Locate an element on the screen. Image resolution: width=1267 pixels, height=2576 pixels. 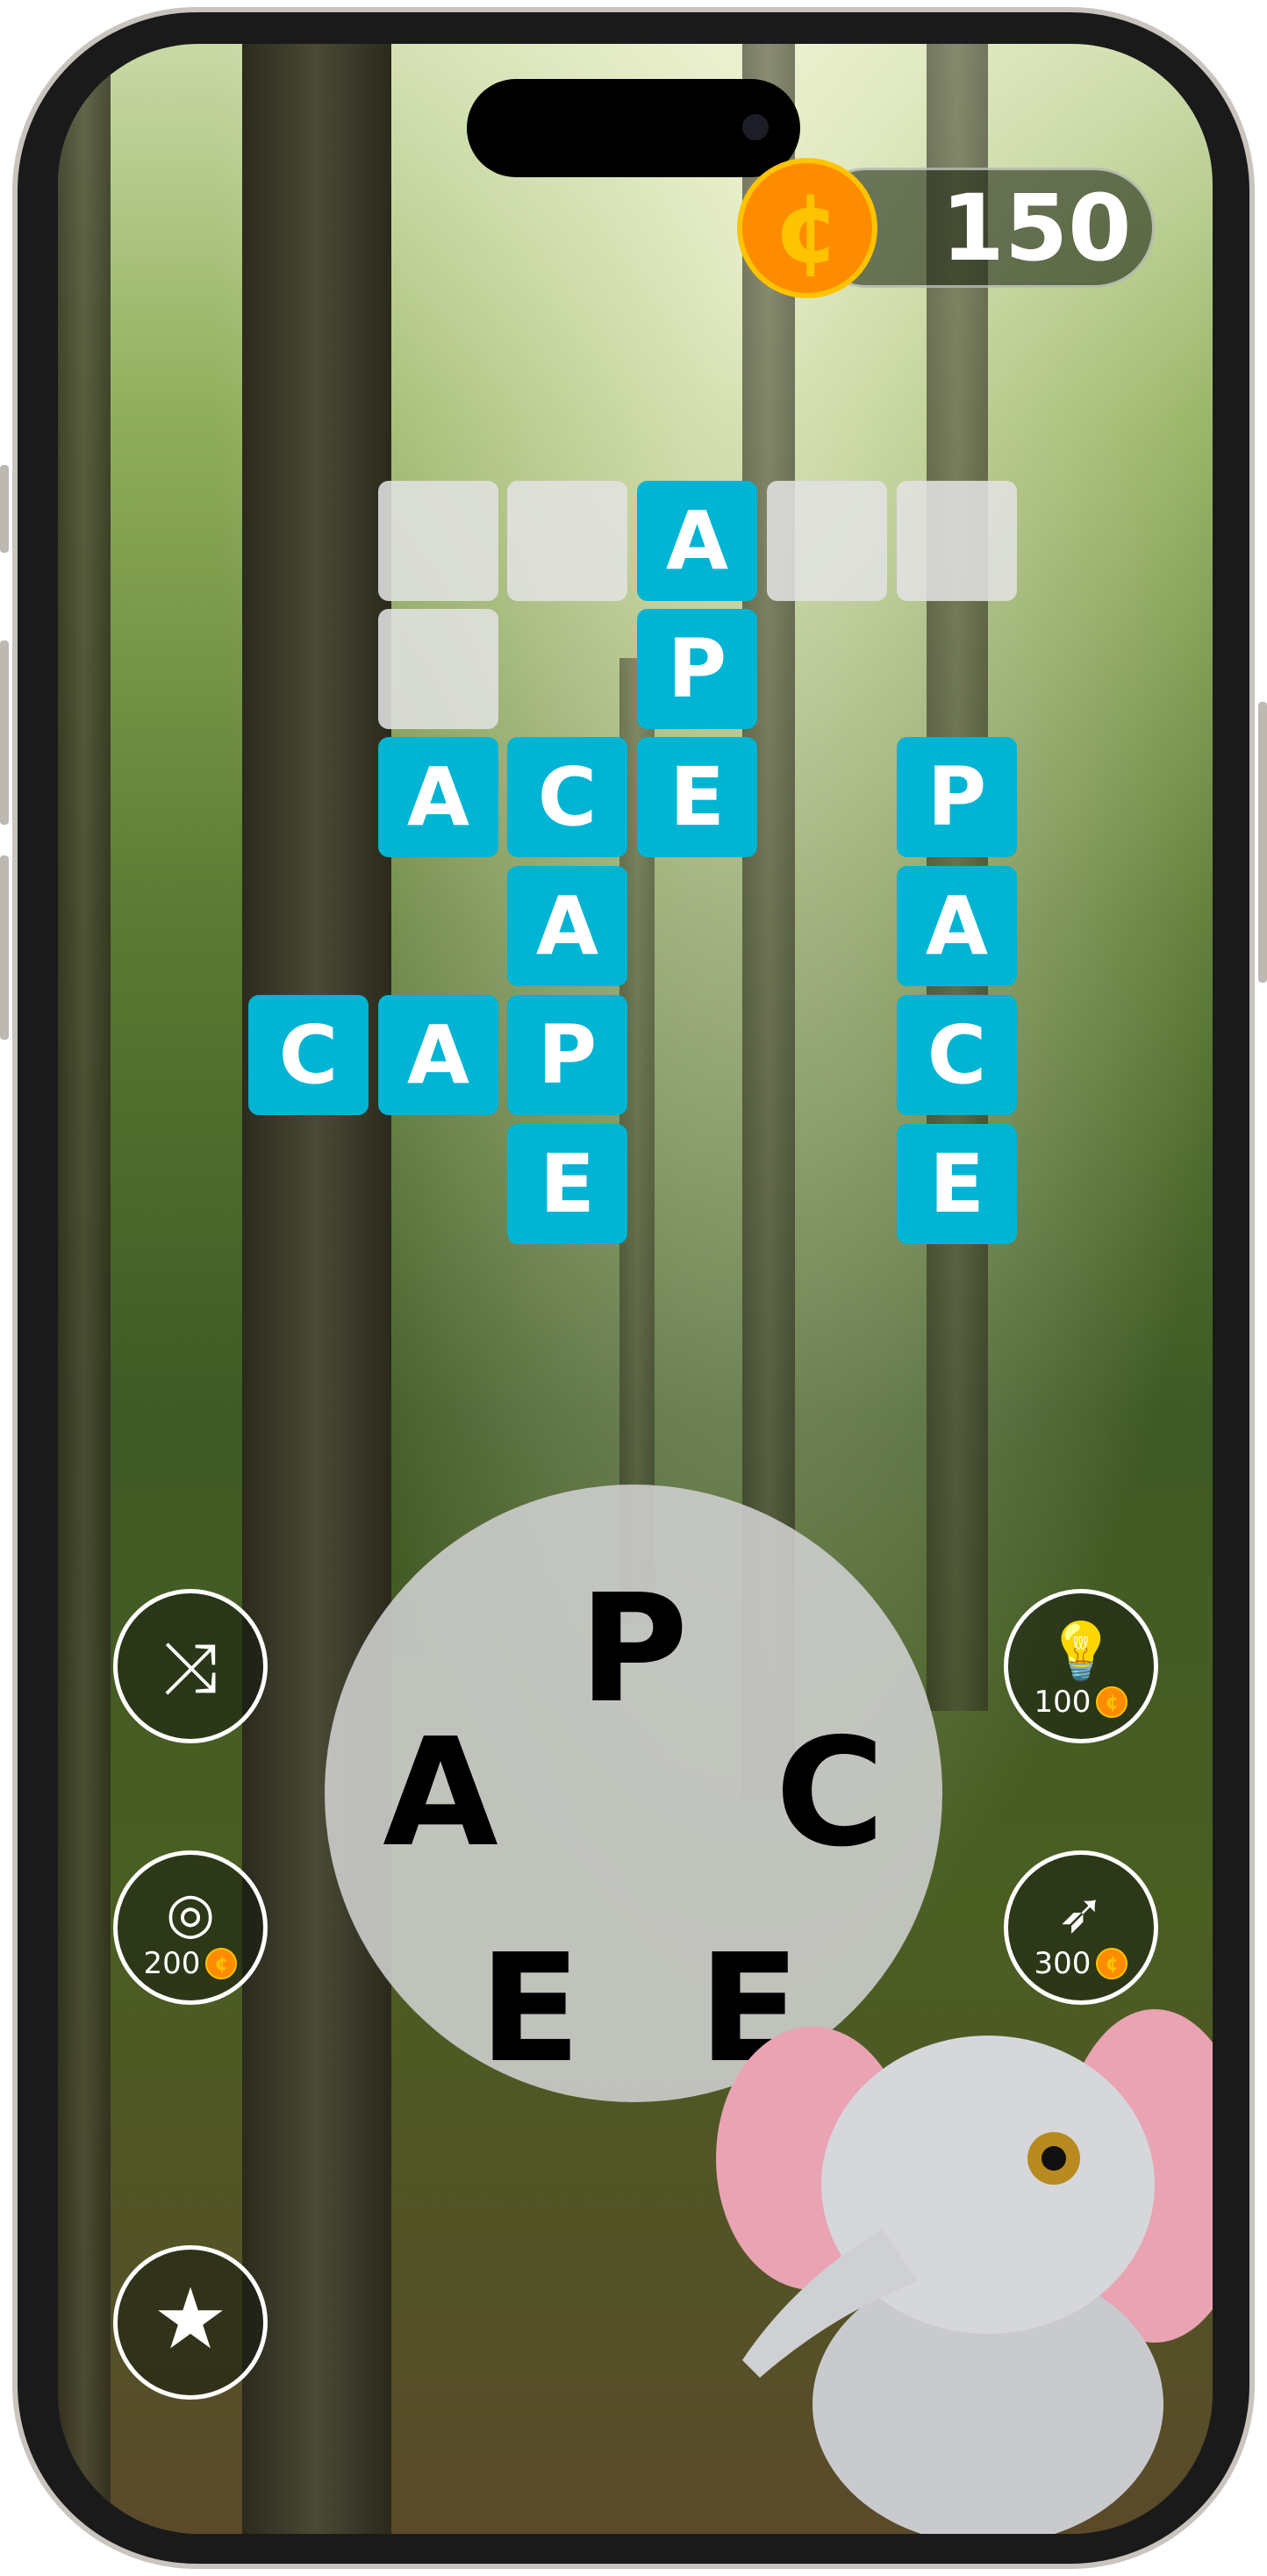
target-icon: ◎ is located at coordinates (191, 1913).